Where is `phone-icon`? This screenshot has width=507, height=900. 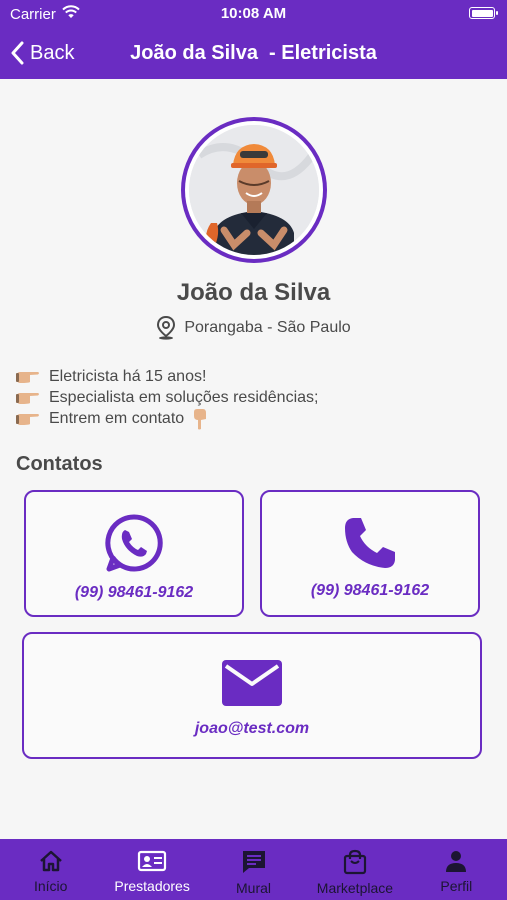
phone-icon is located at coordinates (370, 543).